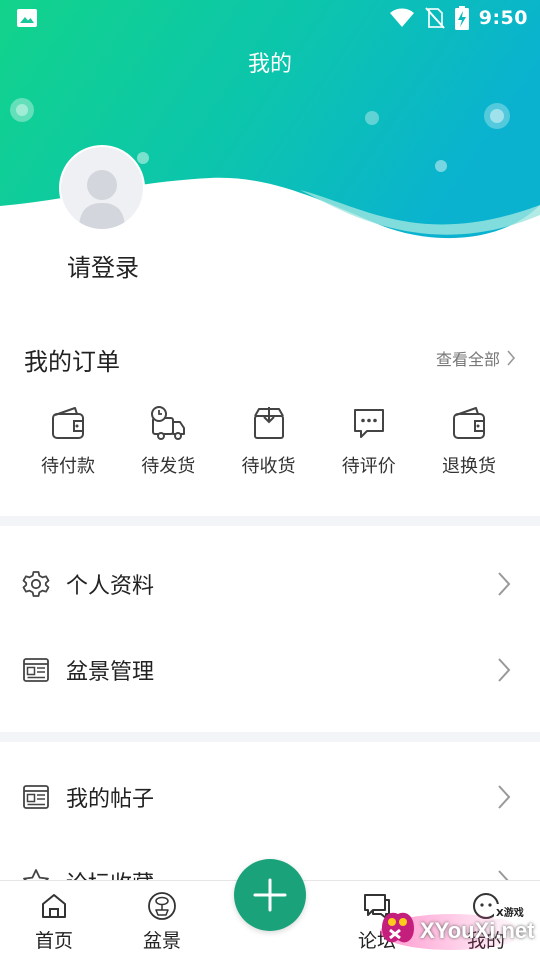  I want to click on watermark-brand: XYouXi.net, so click(477, 930).